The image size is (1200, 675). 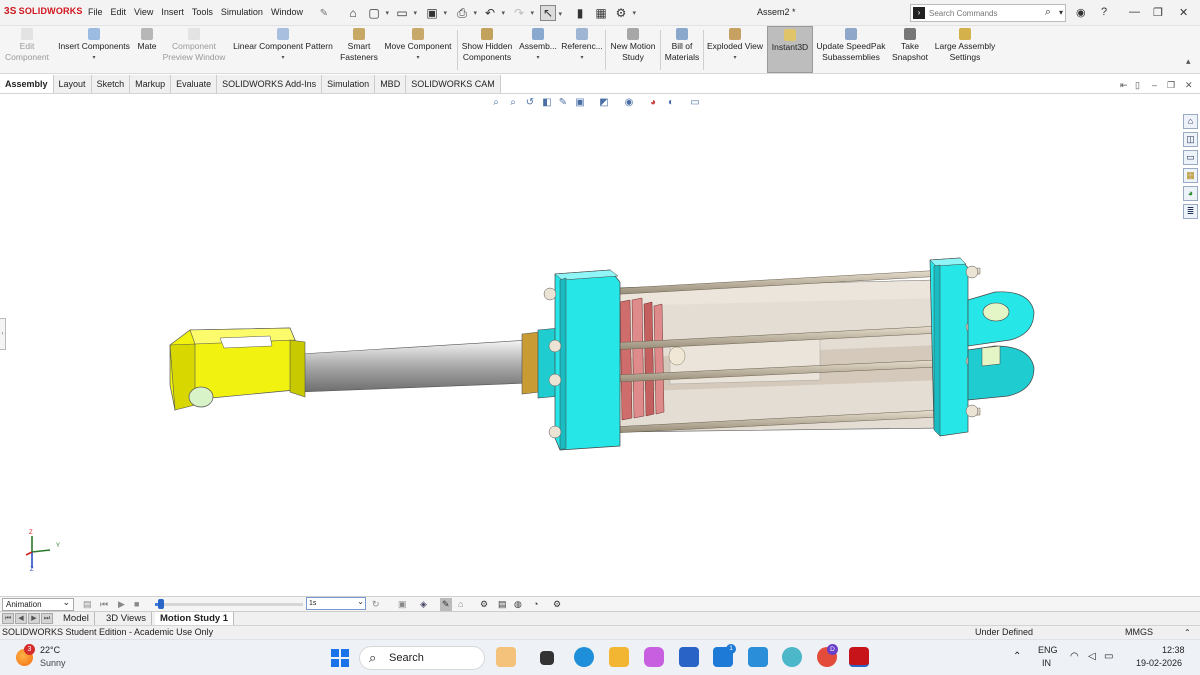 I want to click on solidworks-taskbar-icon, so click(x=859, y=657).